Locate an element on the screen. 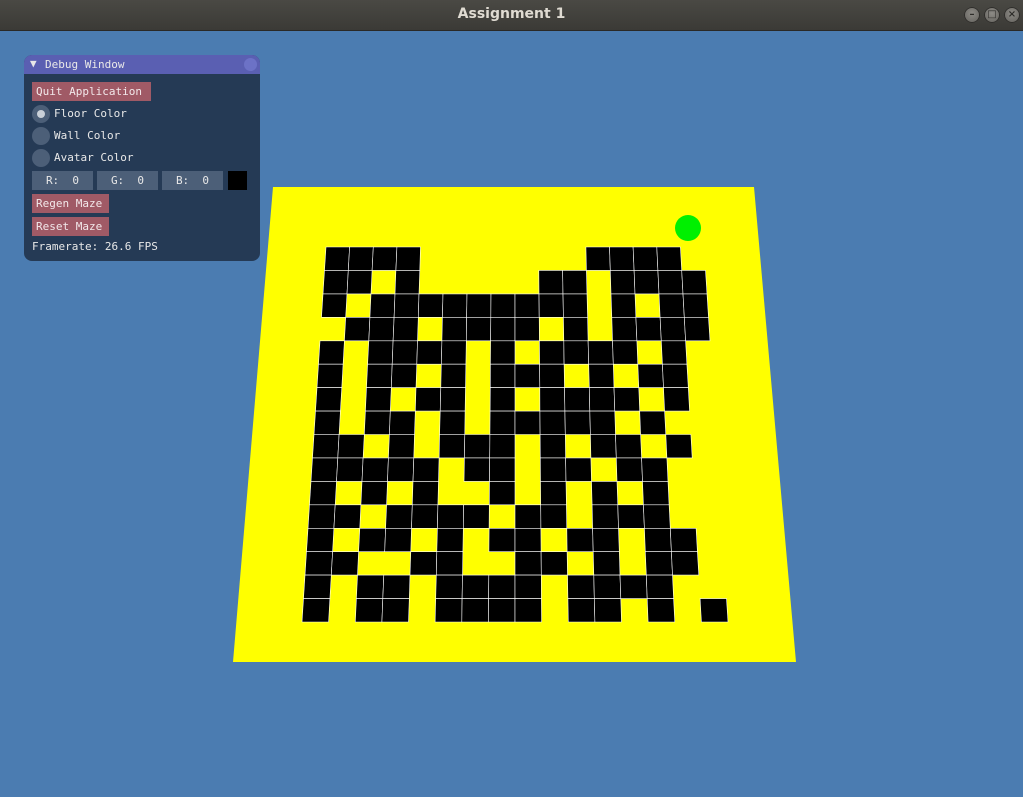 This screenshot has width=1023, height=797. regen-maze-button: Regen Maze is located at coordinates (70, 203).